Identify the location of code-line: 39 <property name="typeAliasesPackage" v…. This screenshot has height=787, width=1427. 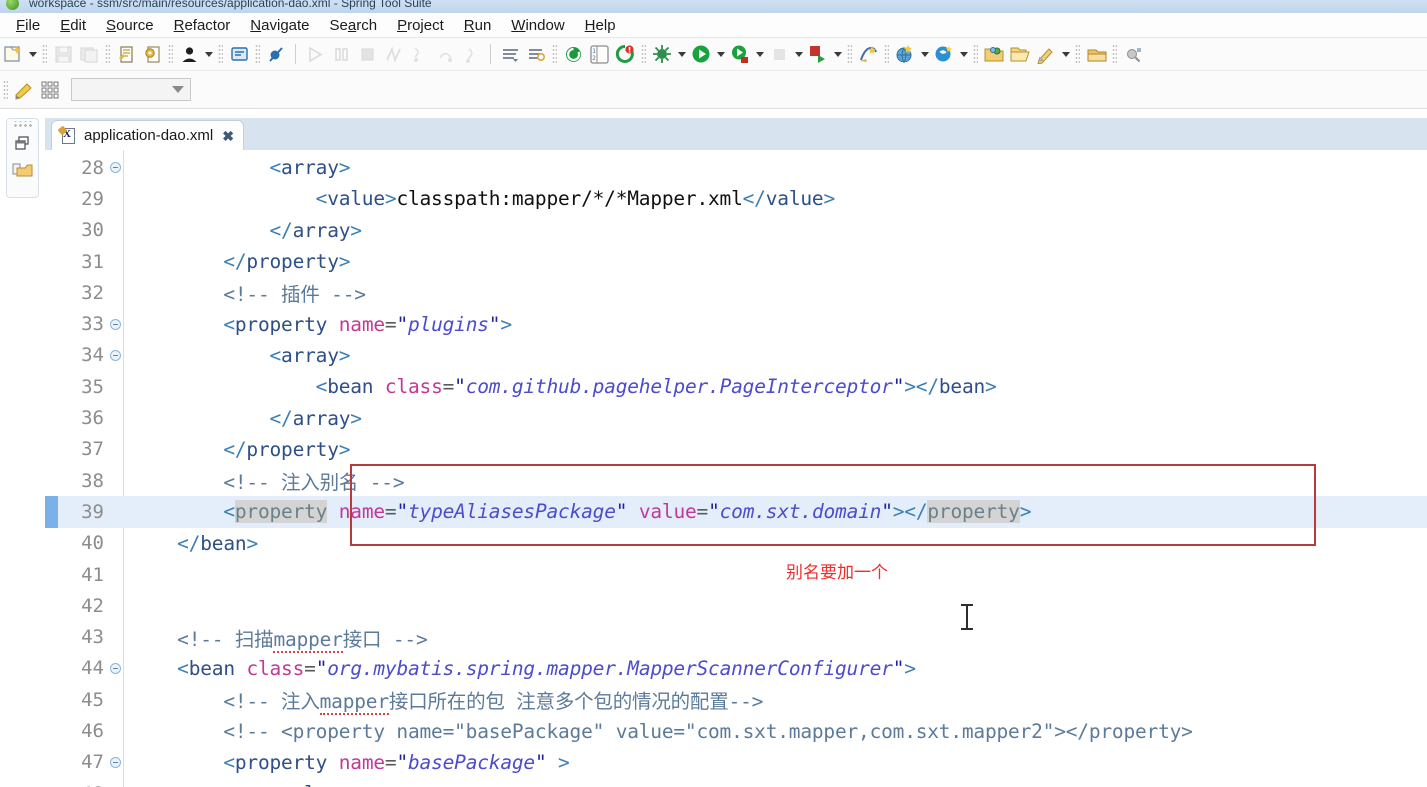
(736, 512).